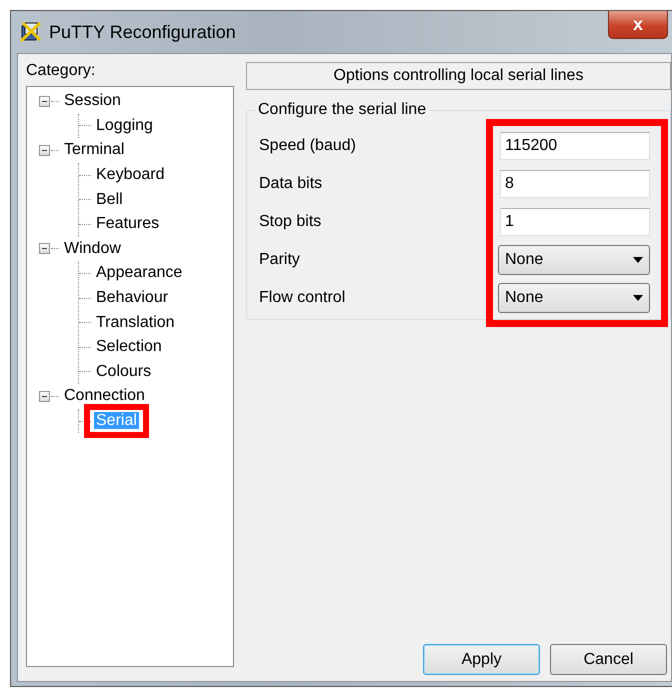 The height and width of the screenshot is (691, 672). Describe the element at coordinates (129, 347) in the screenshot. I see `tree-item: Selection` at that location.